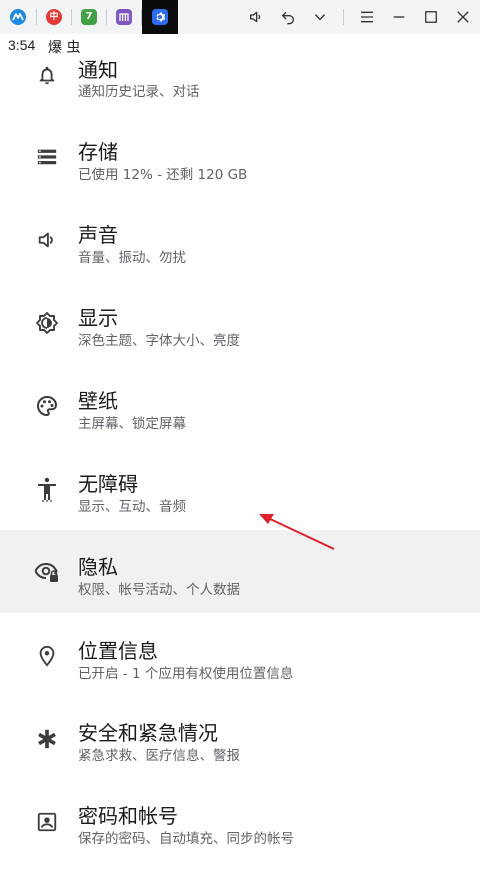 The width and height of the screenshot is (480, 885). What do you see at coordinates (22, 45) in the screenshot?
I see `status-time: 3:54` at bounding box center [22, 45].